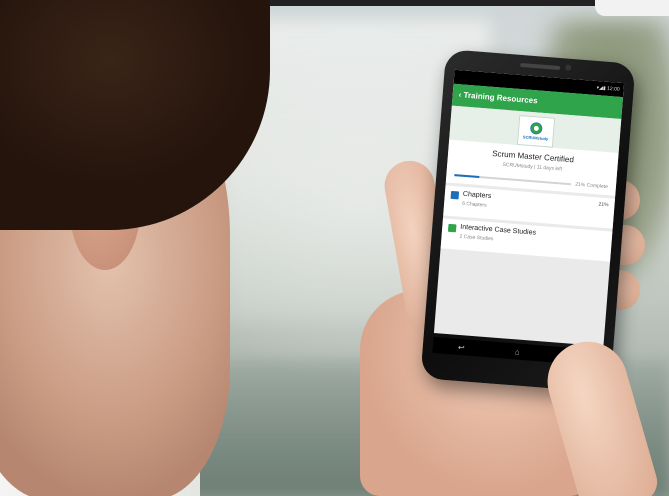 This screenshot has width=669, height=496. Describe the element at coordinates (518, 351) in the screenshot. I see `nav-home-icon: ⌂` at that location.